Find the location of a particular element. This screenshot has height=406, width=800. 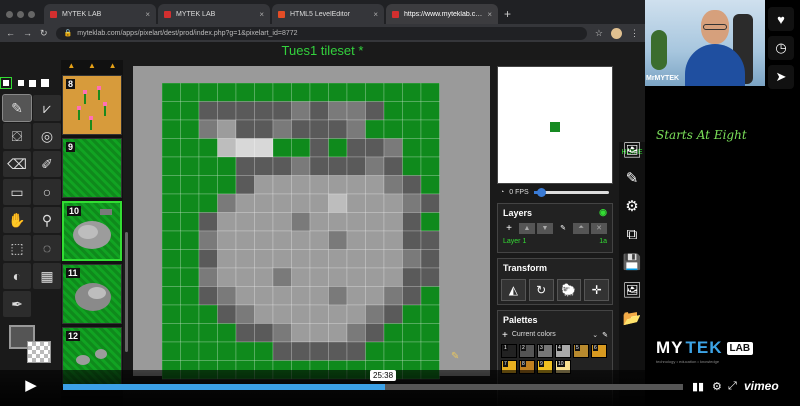

secondary-color is located at coordinates (39, 352).